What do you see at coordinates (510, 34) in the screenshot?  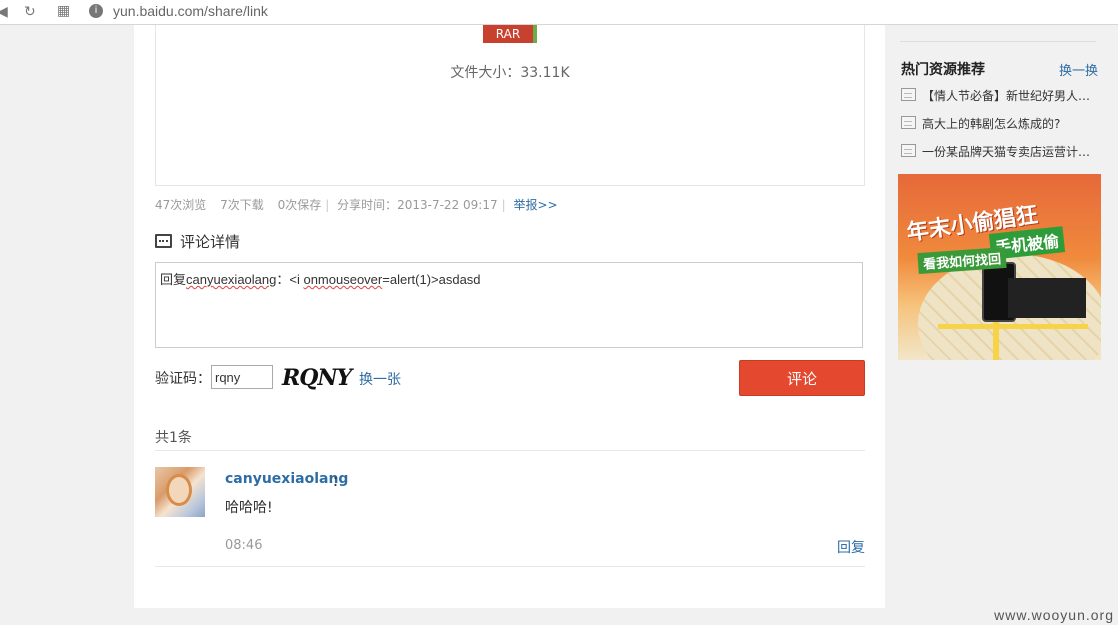 I see `rar-file-icon: RAR` at bounding box center [510, 34].